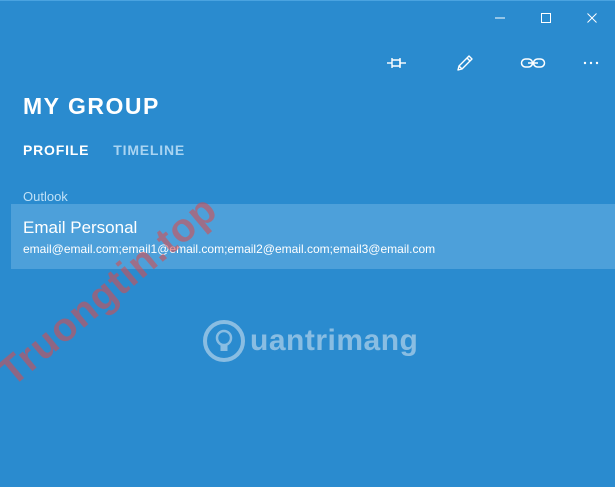 The height and width of the screenshot is (487, 615). I want to click on watermark-logo: uantrimang, so click(310, 341).